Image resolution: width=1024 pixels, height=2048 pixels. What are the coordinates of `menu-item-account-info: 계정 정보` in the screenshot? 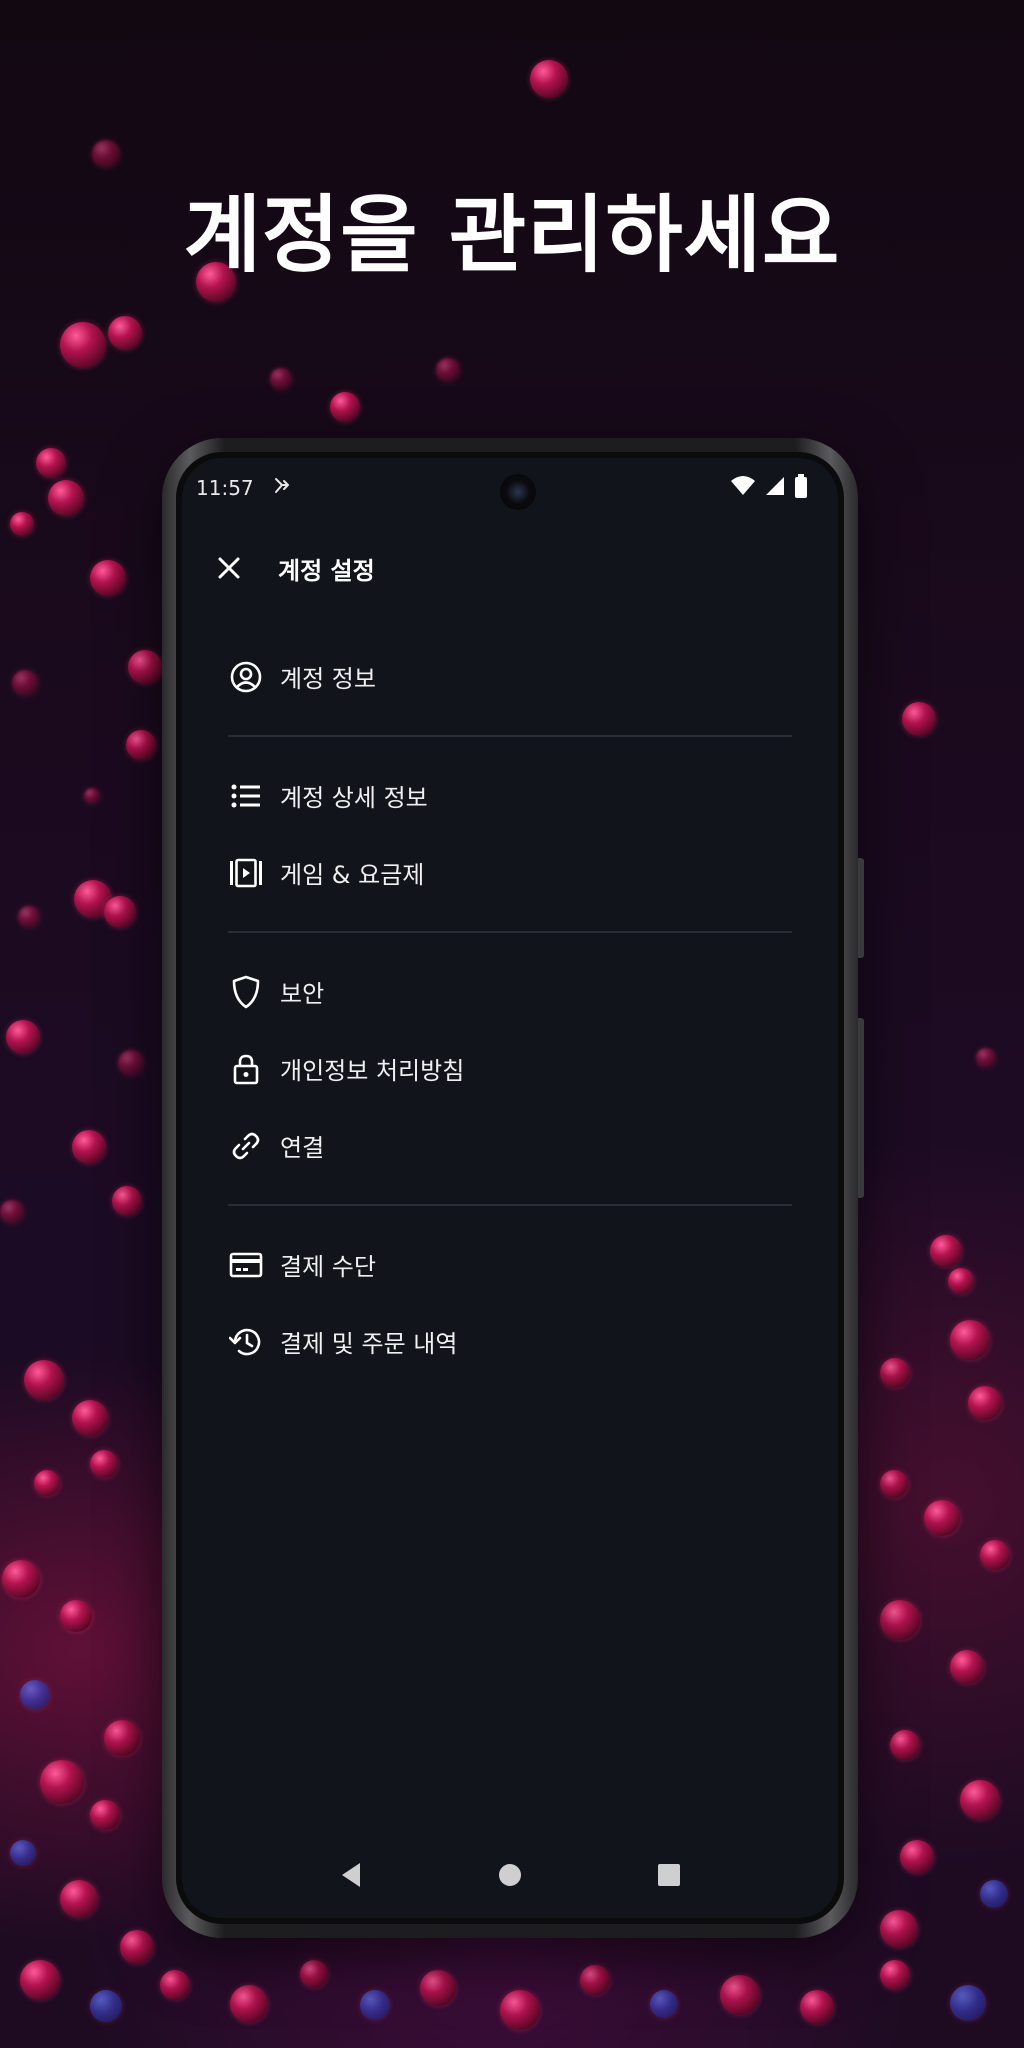 It's located at (510, 676).